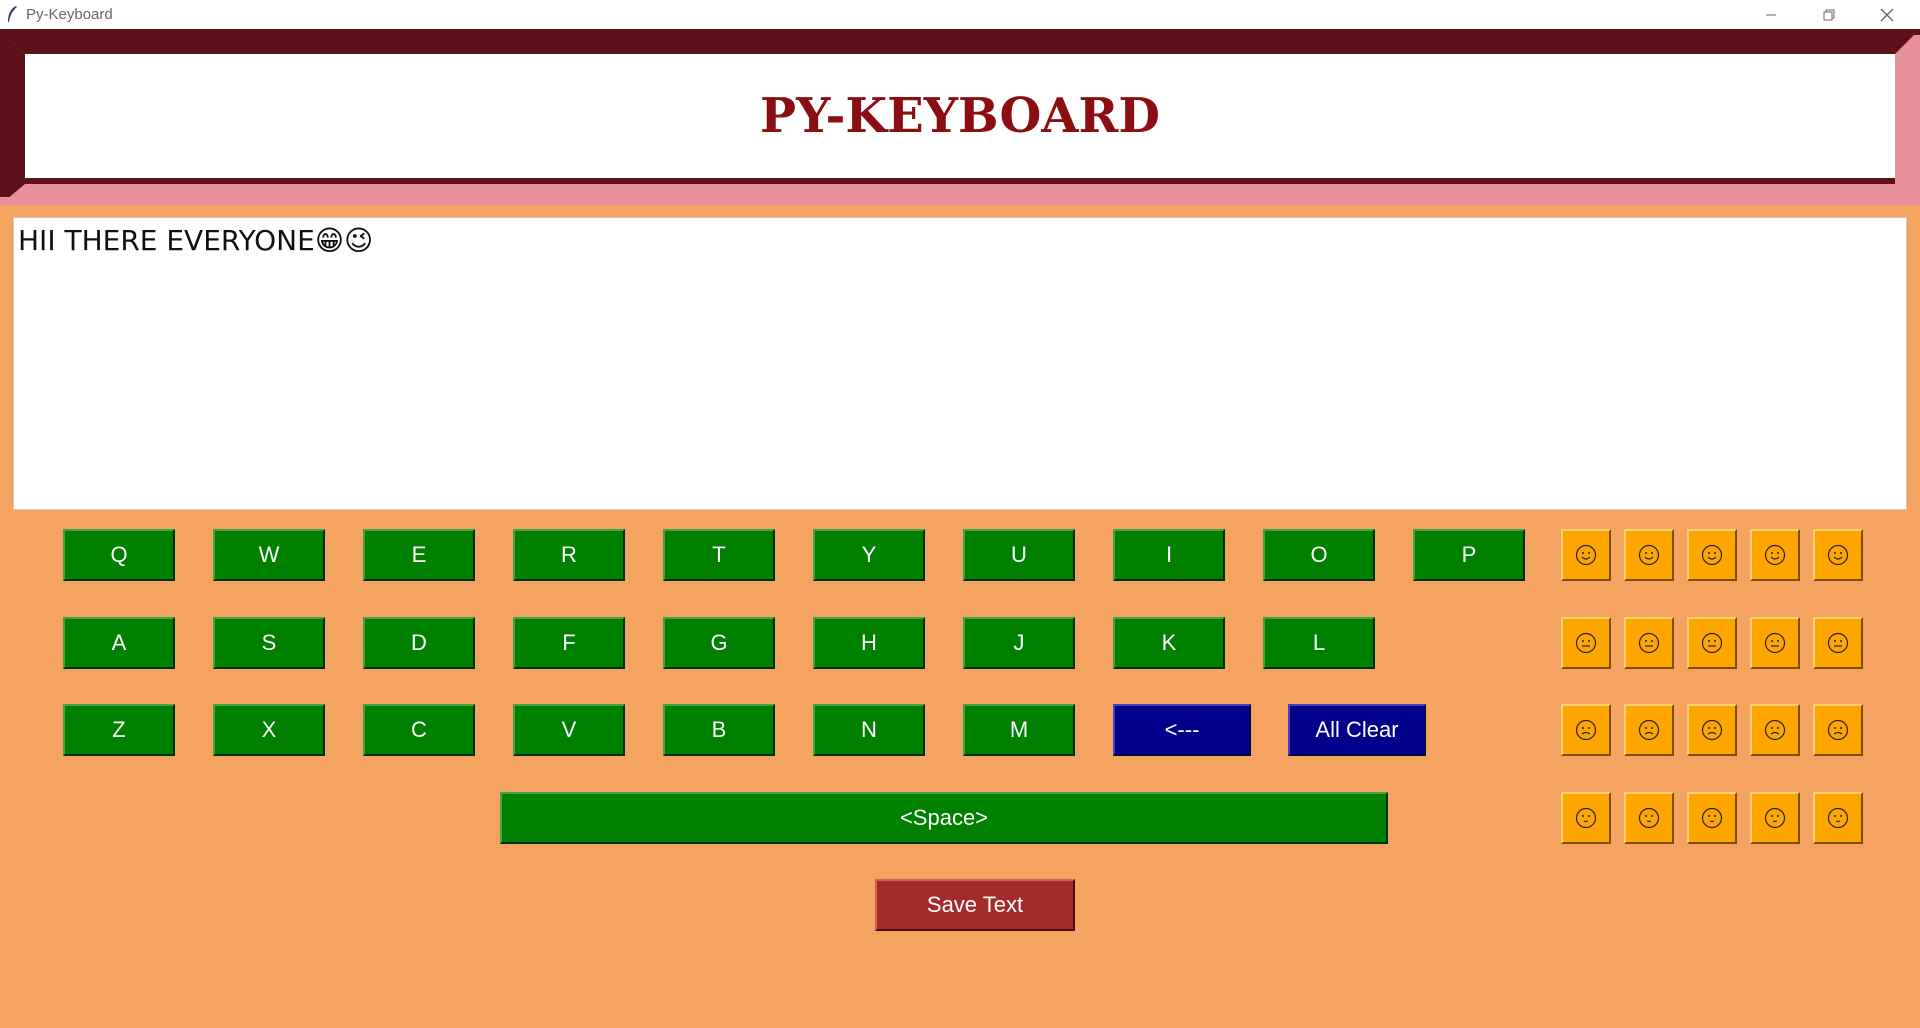 The image size is (1920, 1028). What do you see at coordinates (1182, 730) in the screenshot?
I see `backspace-button: <---` at bounding box center [1182, 730].